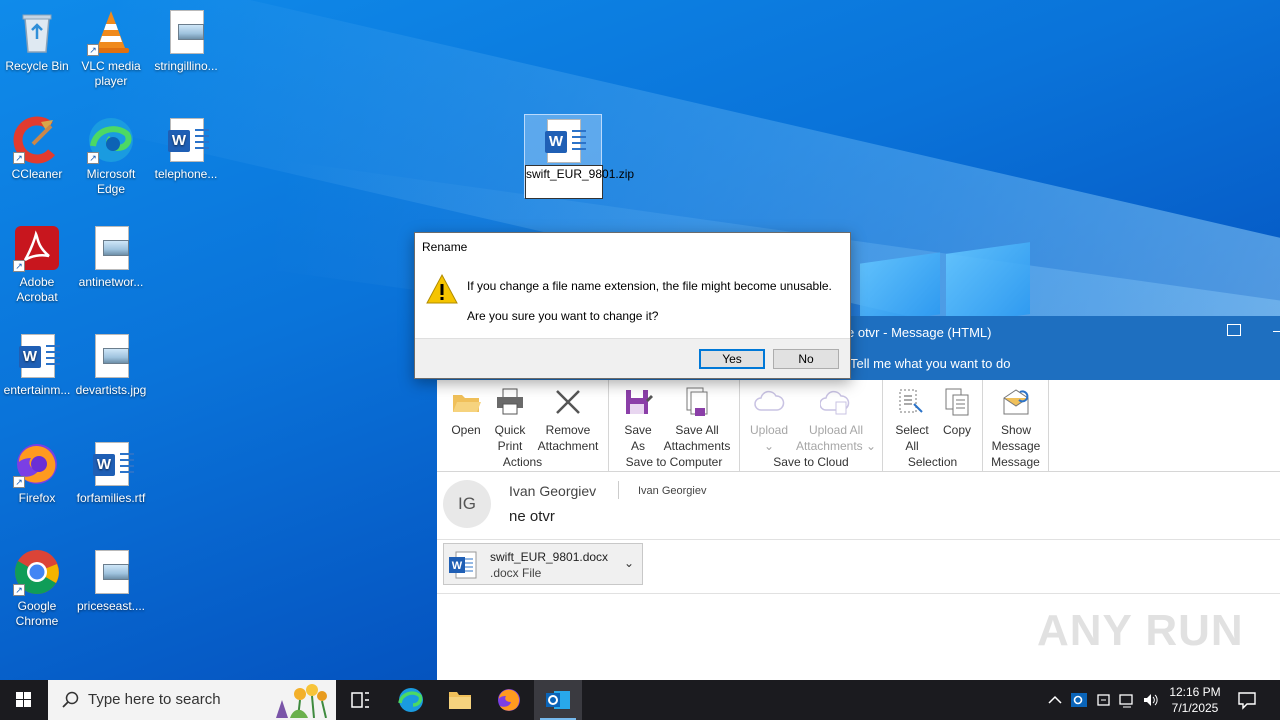 This screenshot has width=1280, height=720. What do you see at coordinates (769, 420) in the screenshot?
I see `upload-button: Upload ⌄` at bounding box center [769, 420].